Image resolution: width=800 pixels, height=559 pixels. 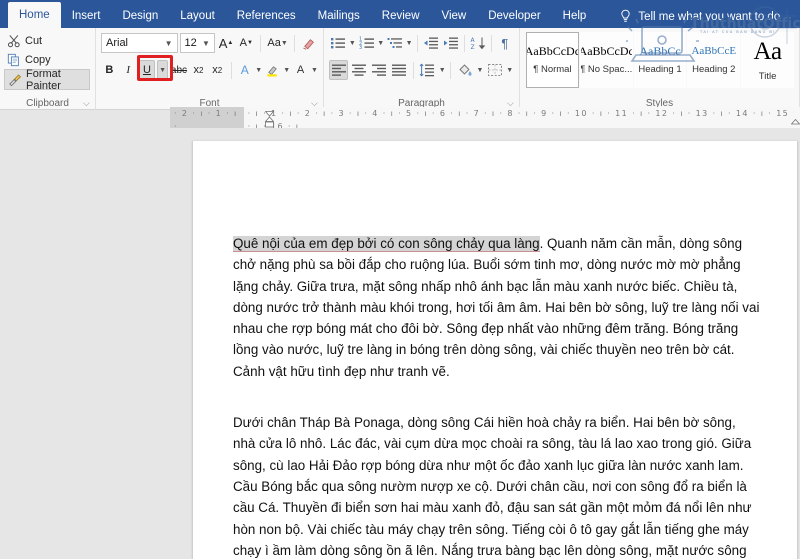 I want to click on font-size-combo: 12 ▼, so click(x=197, y=43).